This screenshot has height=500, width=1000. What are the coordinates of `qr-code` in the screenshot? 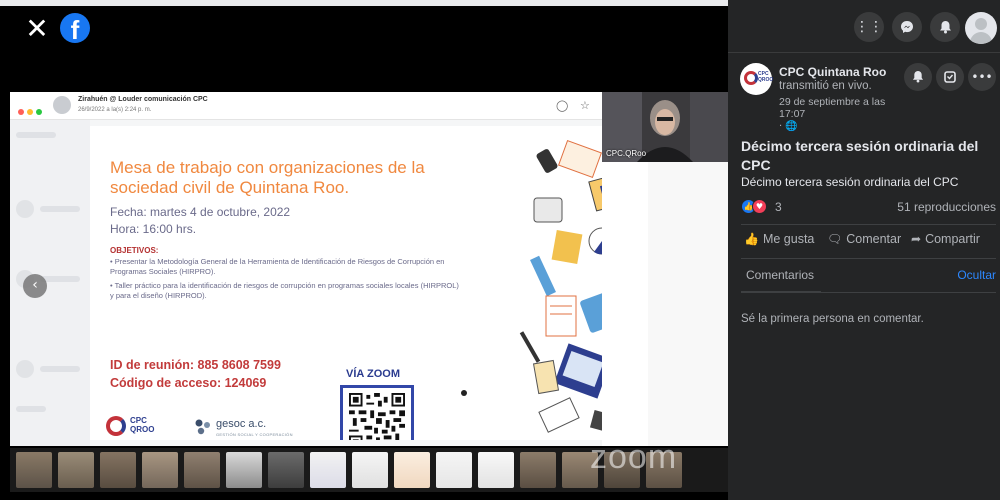 It's located at (377, 412).